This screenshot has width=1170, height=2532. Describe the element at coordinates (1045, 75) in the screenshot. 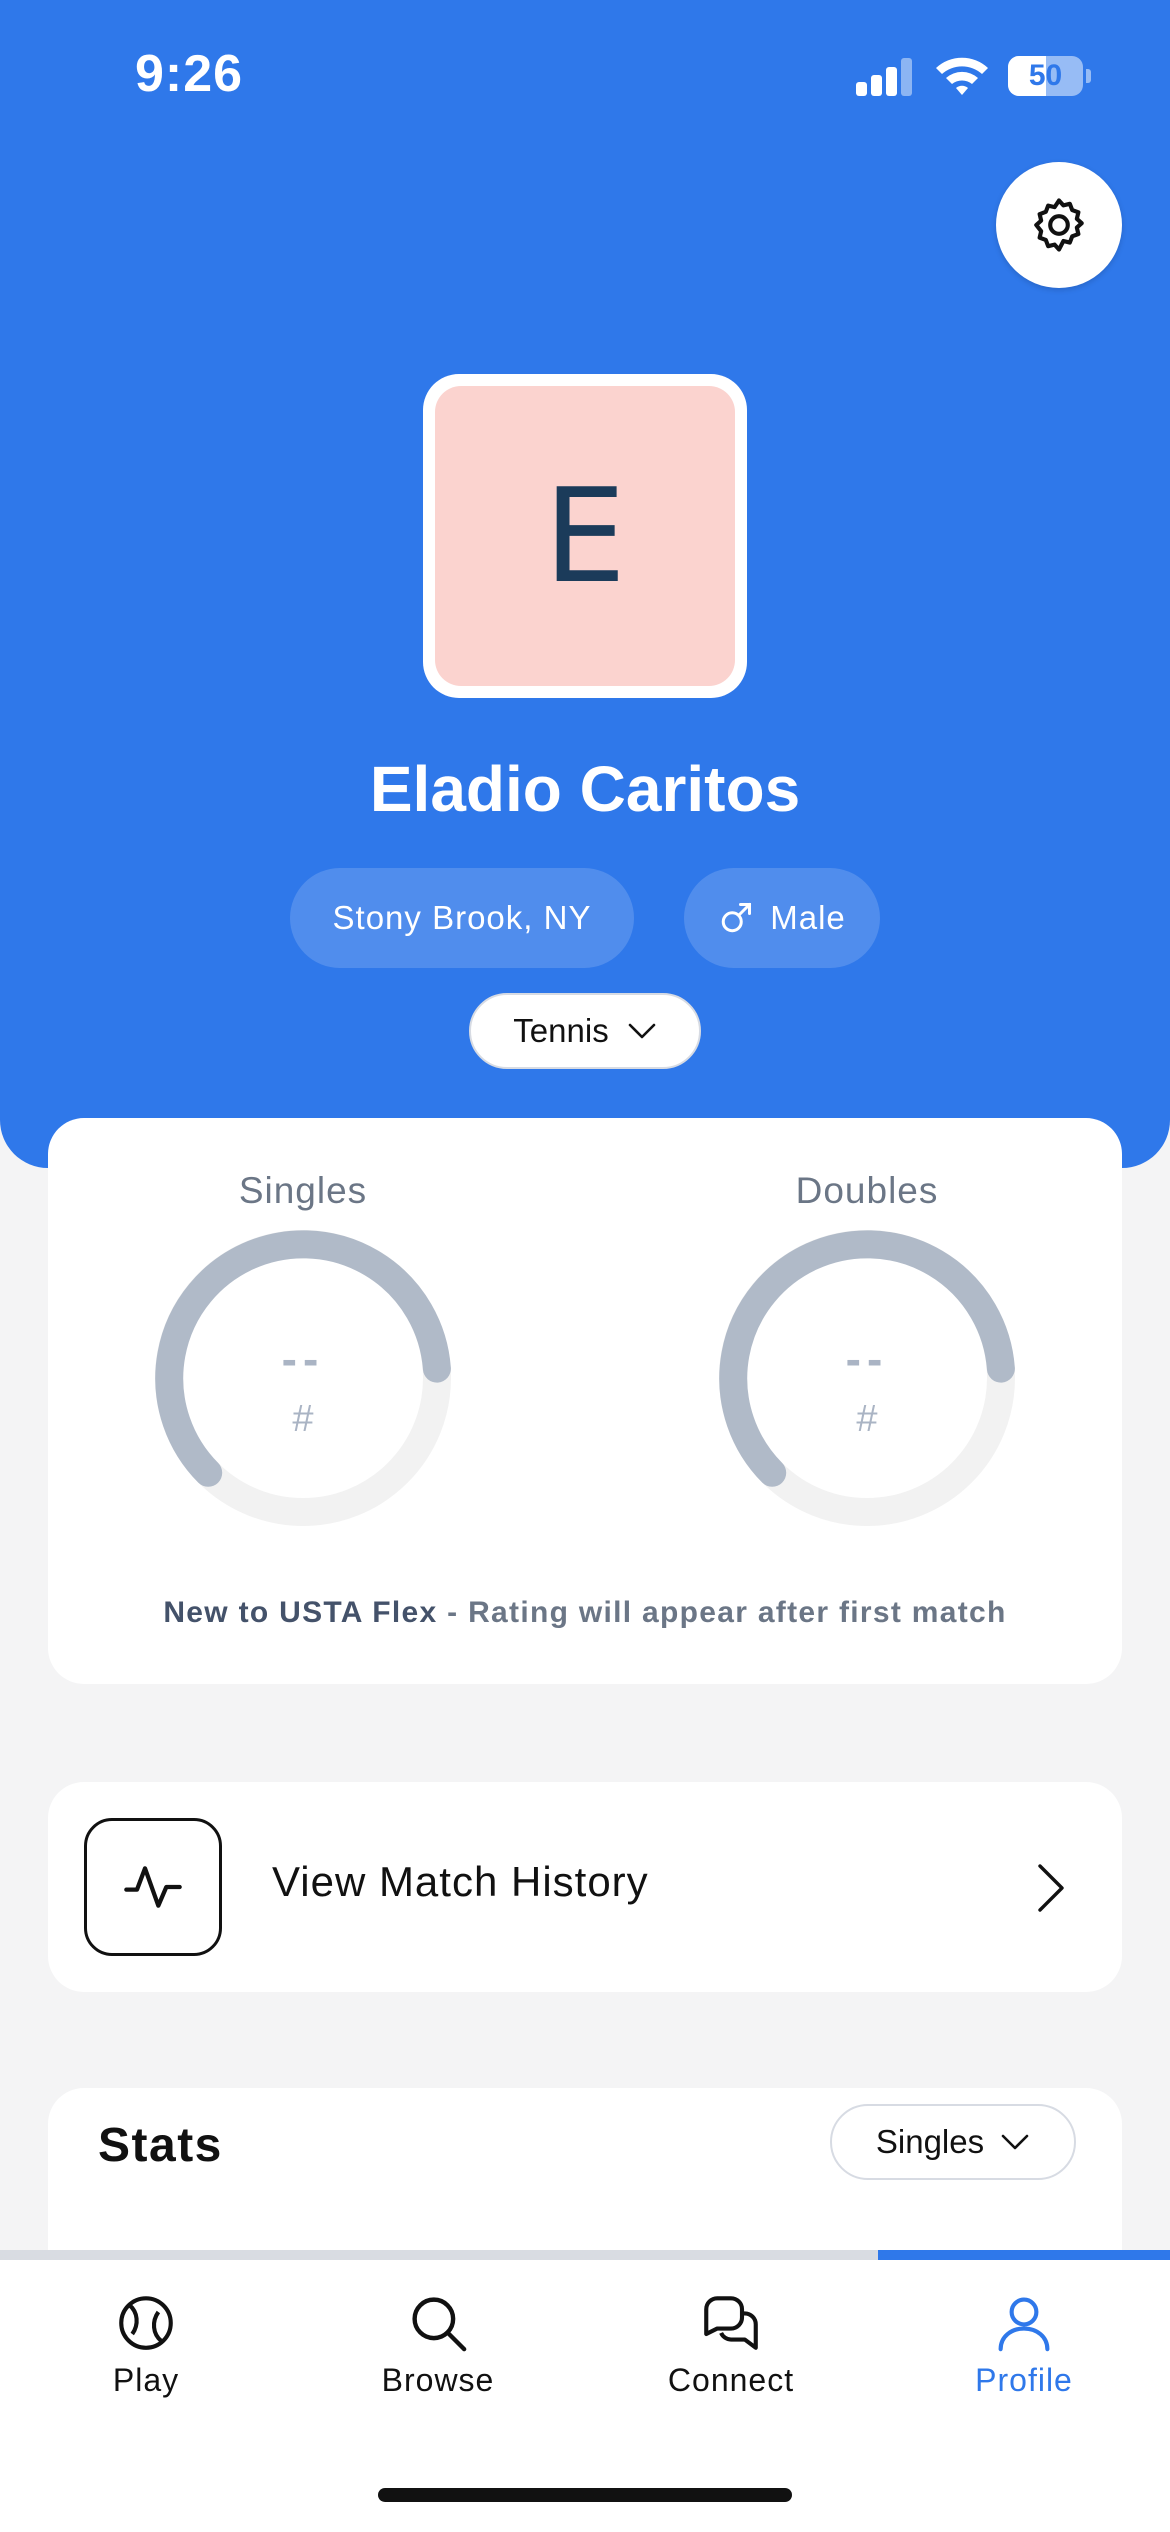

I see `battery-percent: 50` at that location.